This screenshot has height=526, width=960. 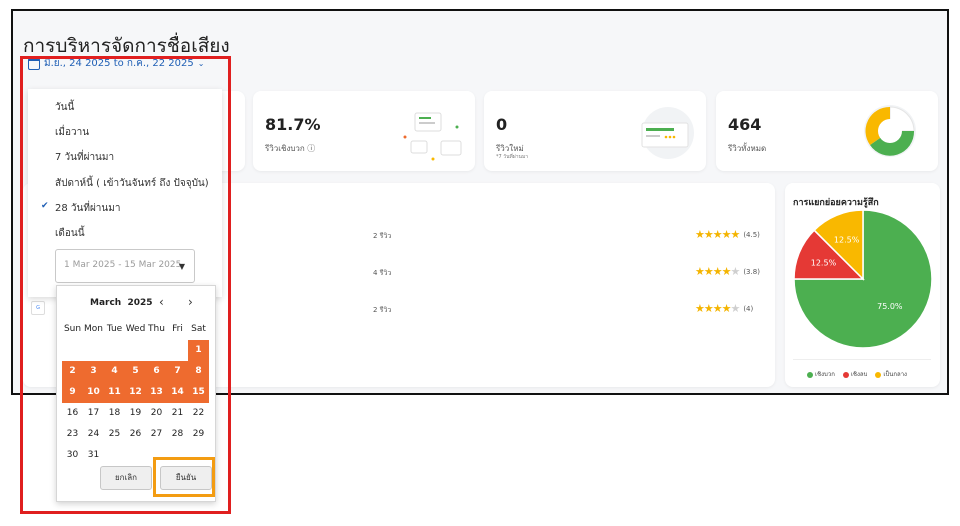 What do you see at coordinates (891, 374) in the screenshot?
I see `legend-neutral: เป็นกลาง` at bounding box center [891, 374].